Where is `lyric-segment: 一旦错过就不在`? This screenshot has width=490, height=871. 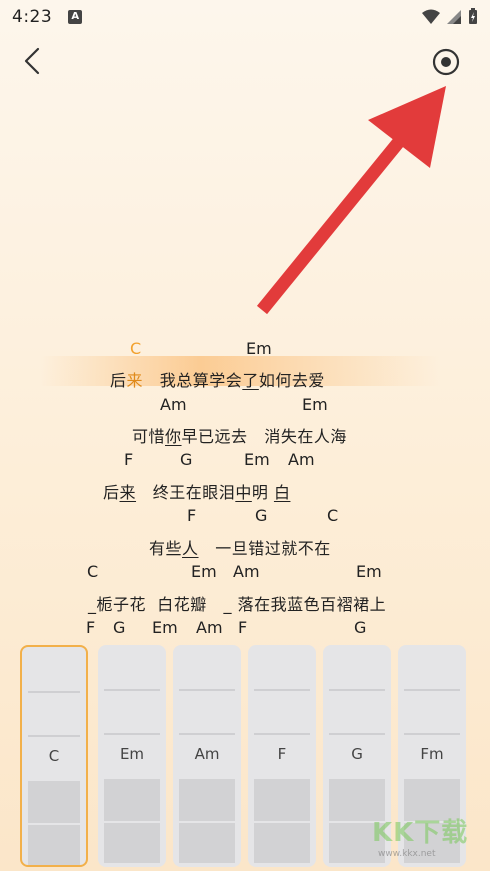 lyric-segment: 一旦错过就不在 is located at coordinates (273, 548).